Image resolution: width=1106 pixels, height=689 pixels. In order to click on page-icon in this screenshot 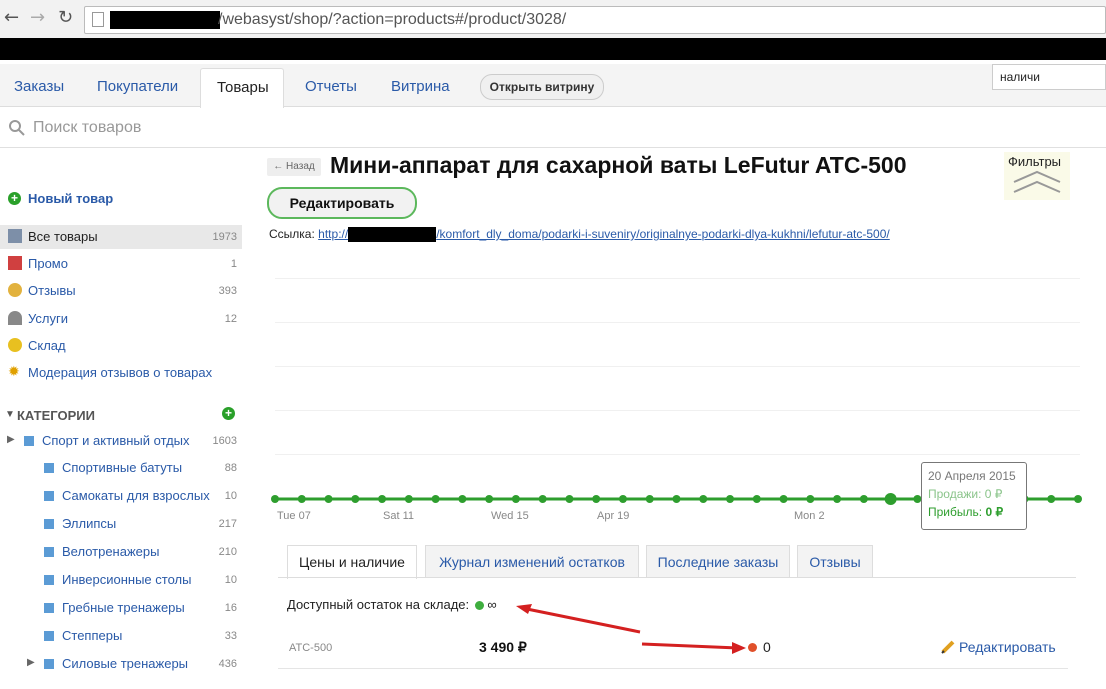, I will do `click(98, 19)`.